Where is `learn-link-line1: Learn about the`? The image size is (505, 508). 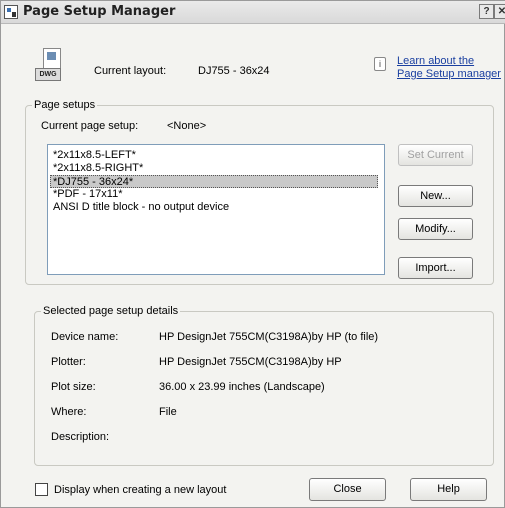 learn-link-line1: Learn about the is located at coordinates (451, 61).